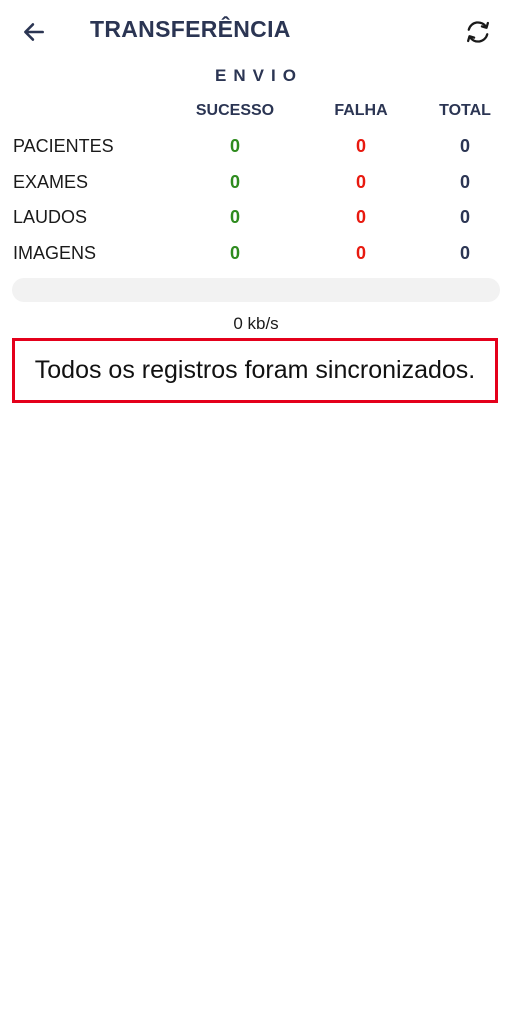  I want to click on refresh-icon, so click(478, 32).